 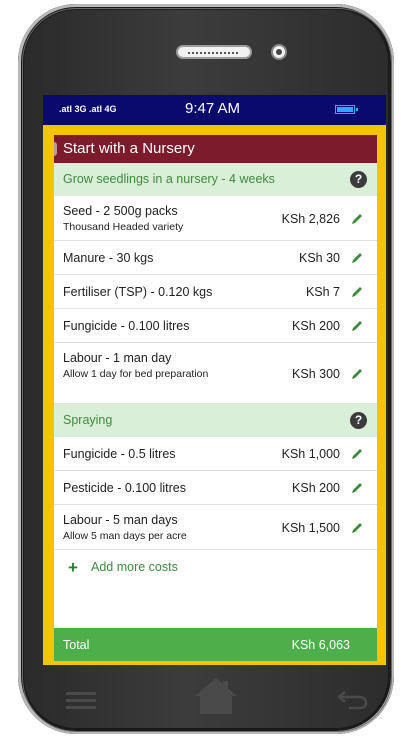 What do you see at coordinates (319, 258) in the screenshot?
I see `cost-price: KSh 30` at bounding box center [319, 258].